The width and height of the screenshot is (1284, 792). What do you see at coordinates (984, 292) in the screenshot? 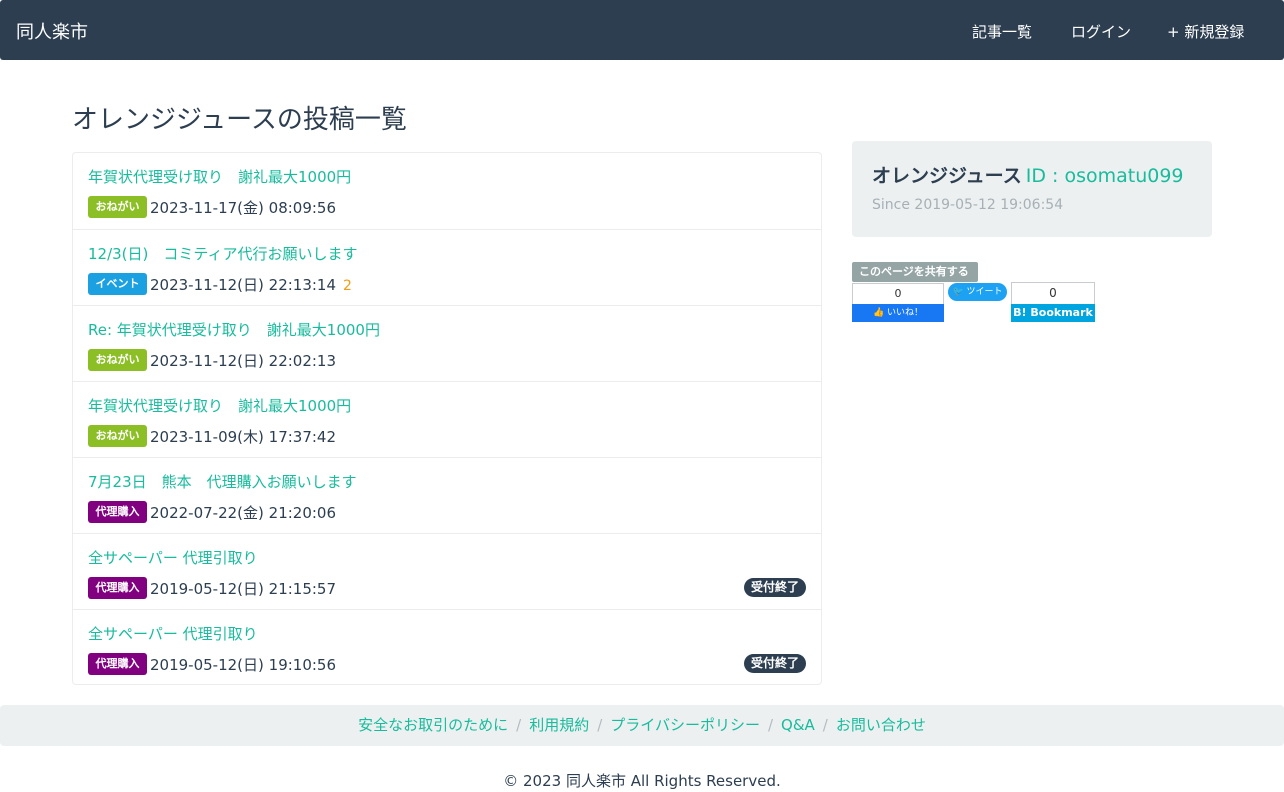
I see `twitter-tweet-label: ツイート` at bounding box center [984, 292].